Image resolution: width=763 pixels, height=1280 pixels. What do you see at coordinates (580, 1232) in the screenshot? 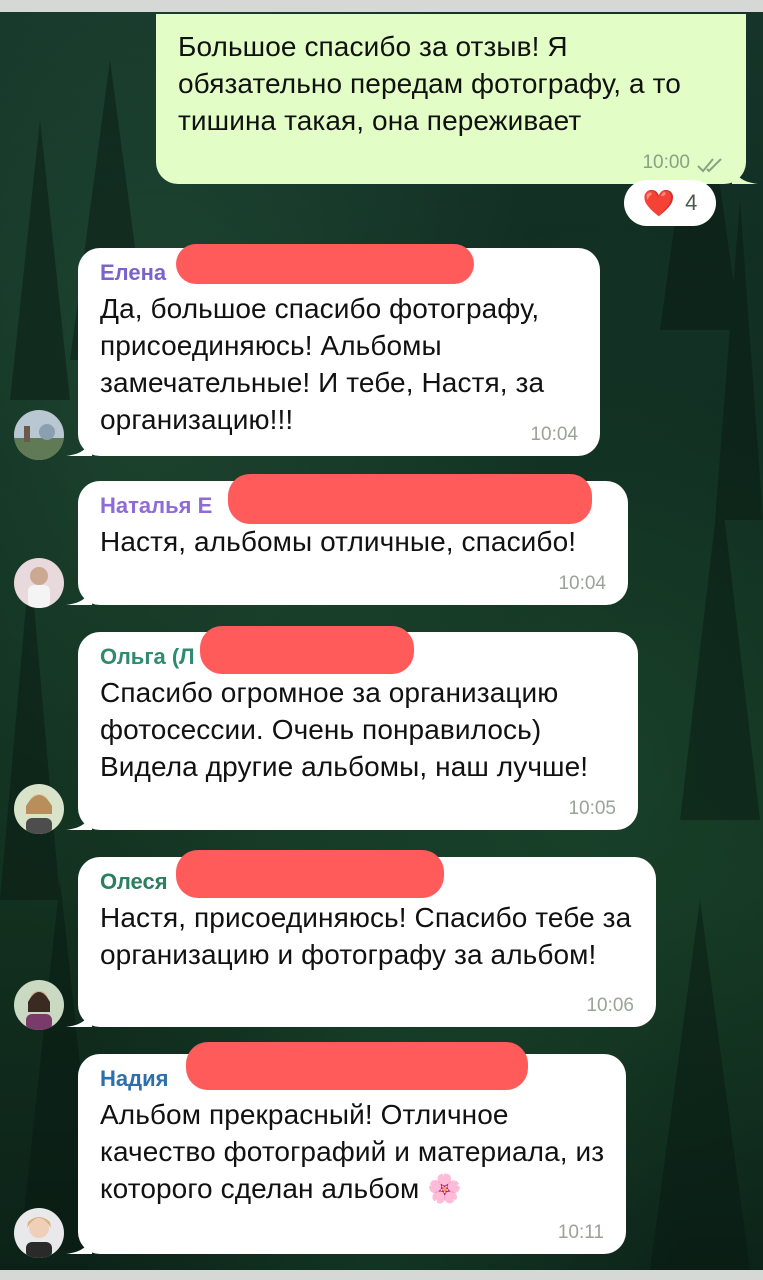
I see `message-time: 10:11` at bounding box center [580, 1232].